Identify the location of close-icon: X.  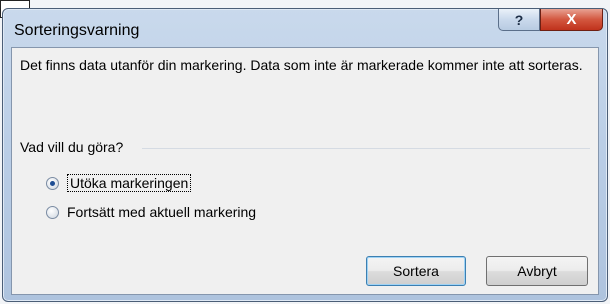
(571, 19).